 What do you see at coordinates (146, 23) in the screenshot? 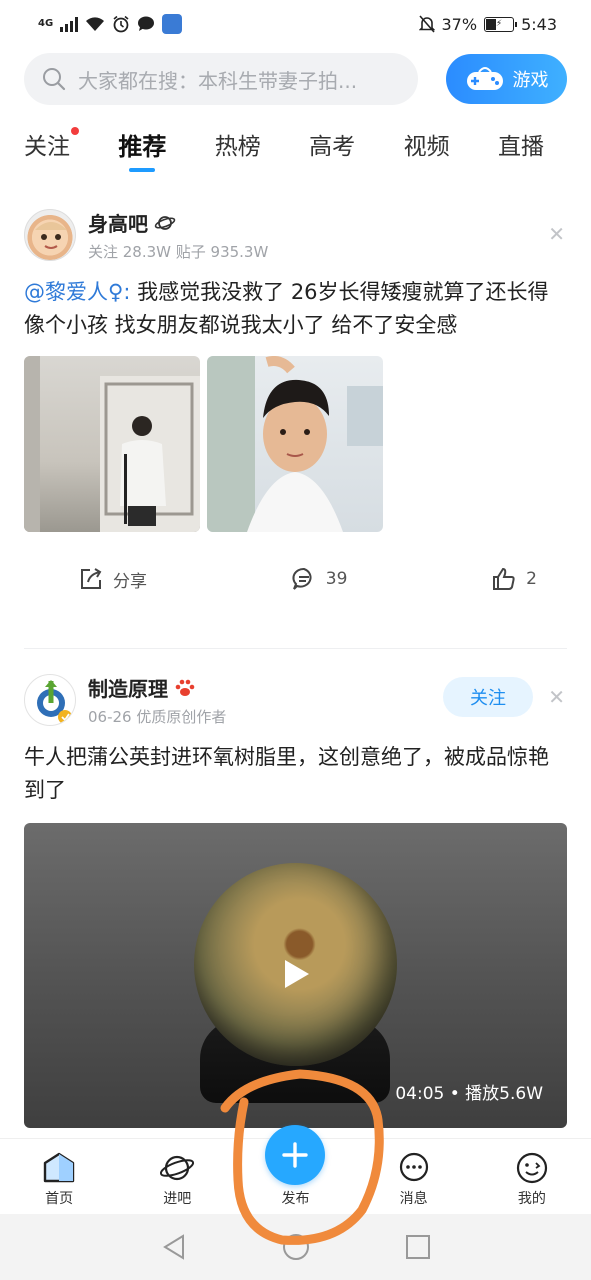
I see `chat-bubble-icon` at bounding box center [146, 23].